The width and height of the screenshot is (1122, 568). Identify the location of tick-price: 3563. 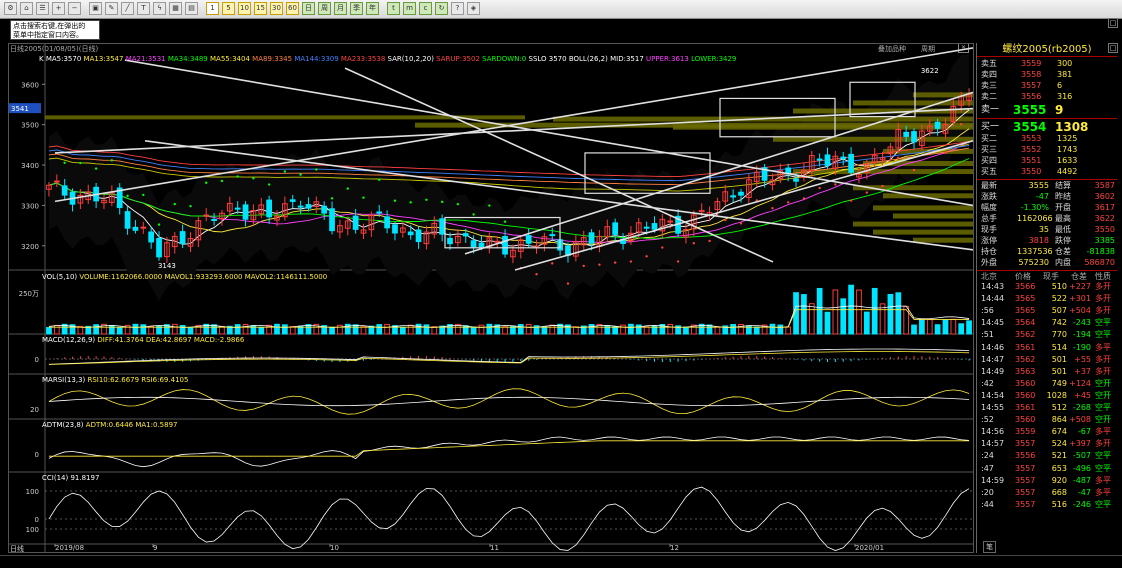
(1025, 371).